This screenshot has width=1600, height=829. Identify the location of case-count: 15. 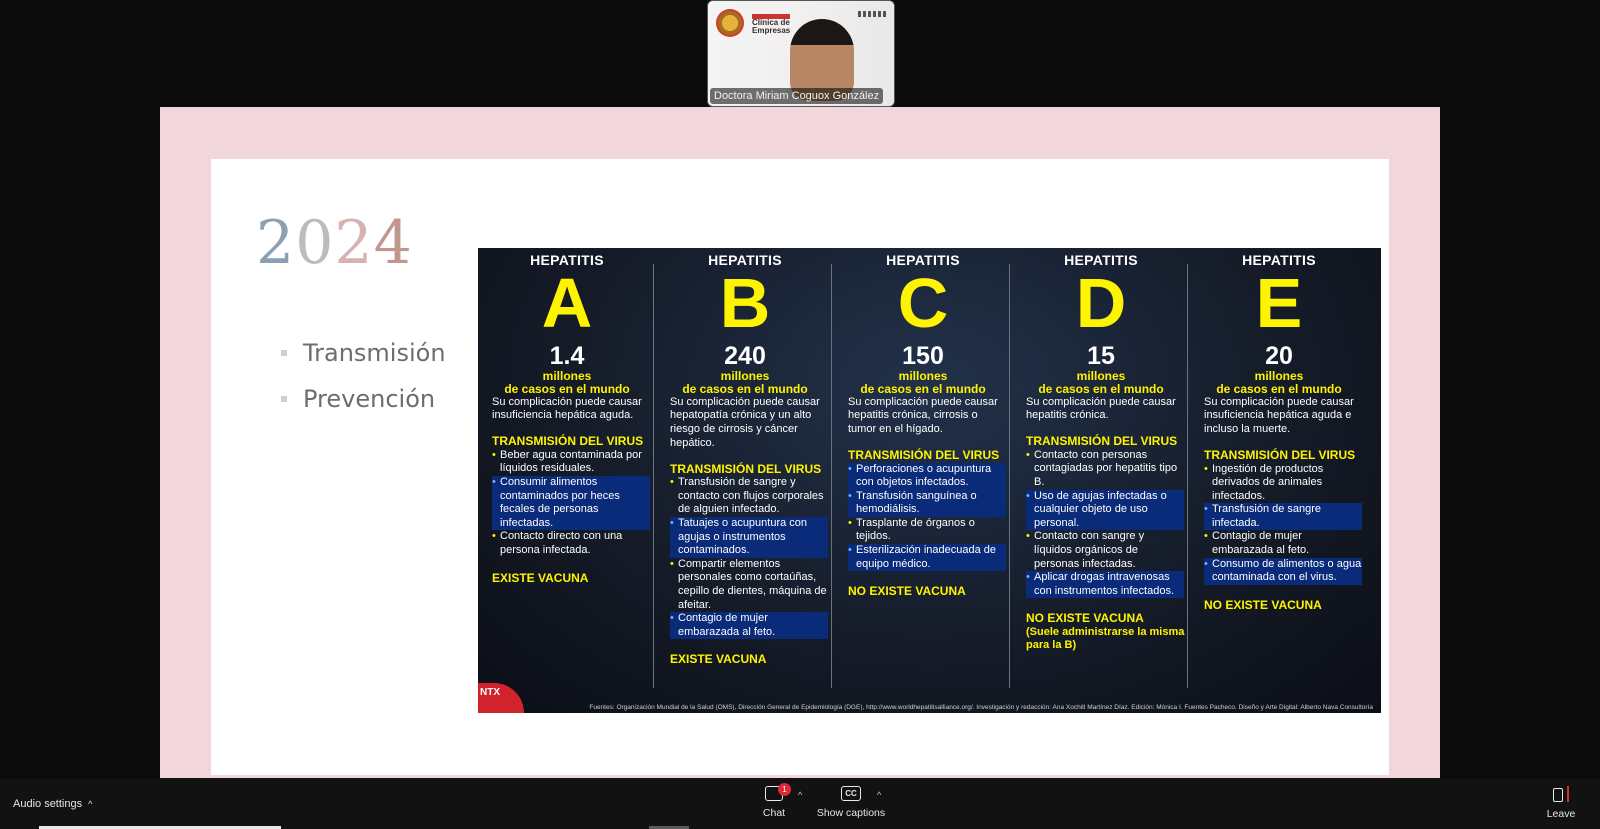
(1101, 355).